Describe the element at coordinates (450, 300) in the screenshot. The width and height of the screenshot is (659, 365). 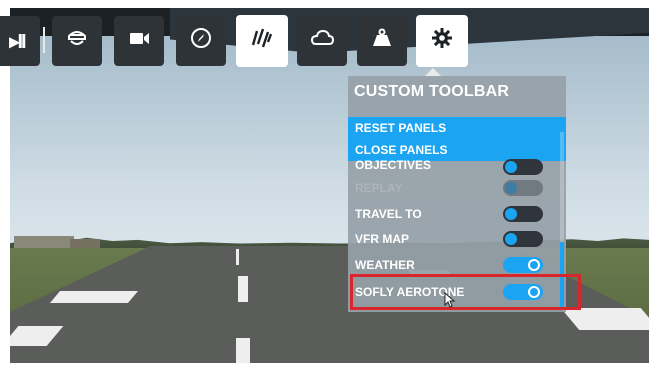
I see `mouse-cursor-icon` at that location.